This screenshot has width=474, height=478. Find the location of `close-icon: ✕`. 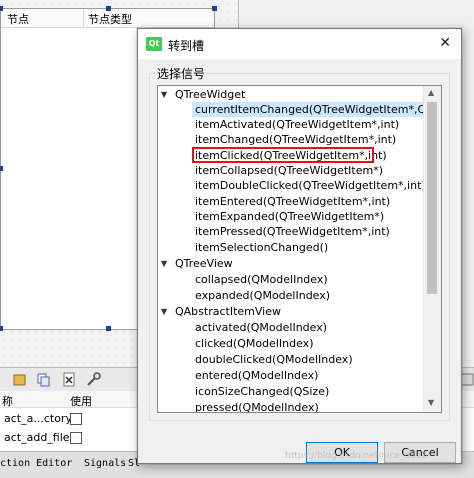

close-icon: ✕ is located at coordinates (445, 43).